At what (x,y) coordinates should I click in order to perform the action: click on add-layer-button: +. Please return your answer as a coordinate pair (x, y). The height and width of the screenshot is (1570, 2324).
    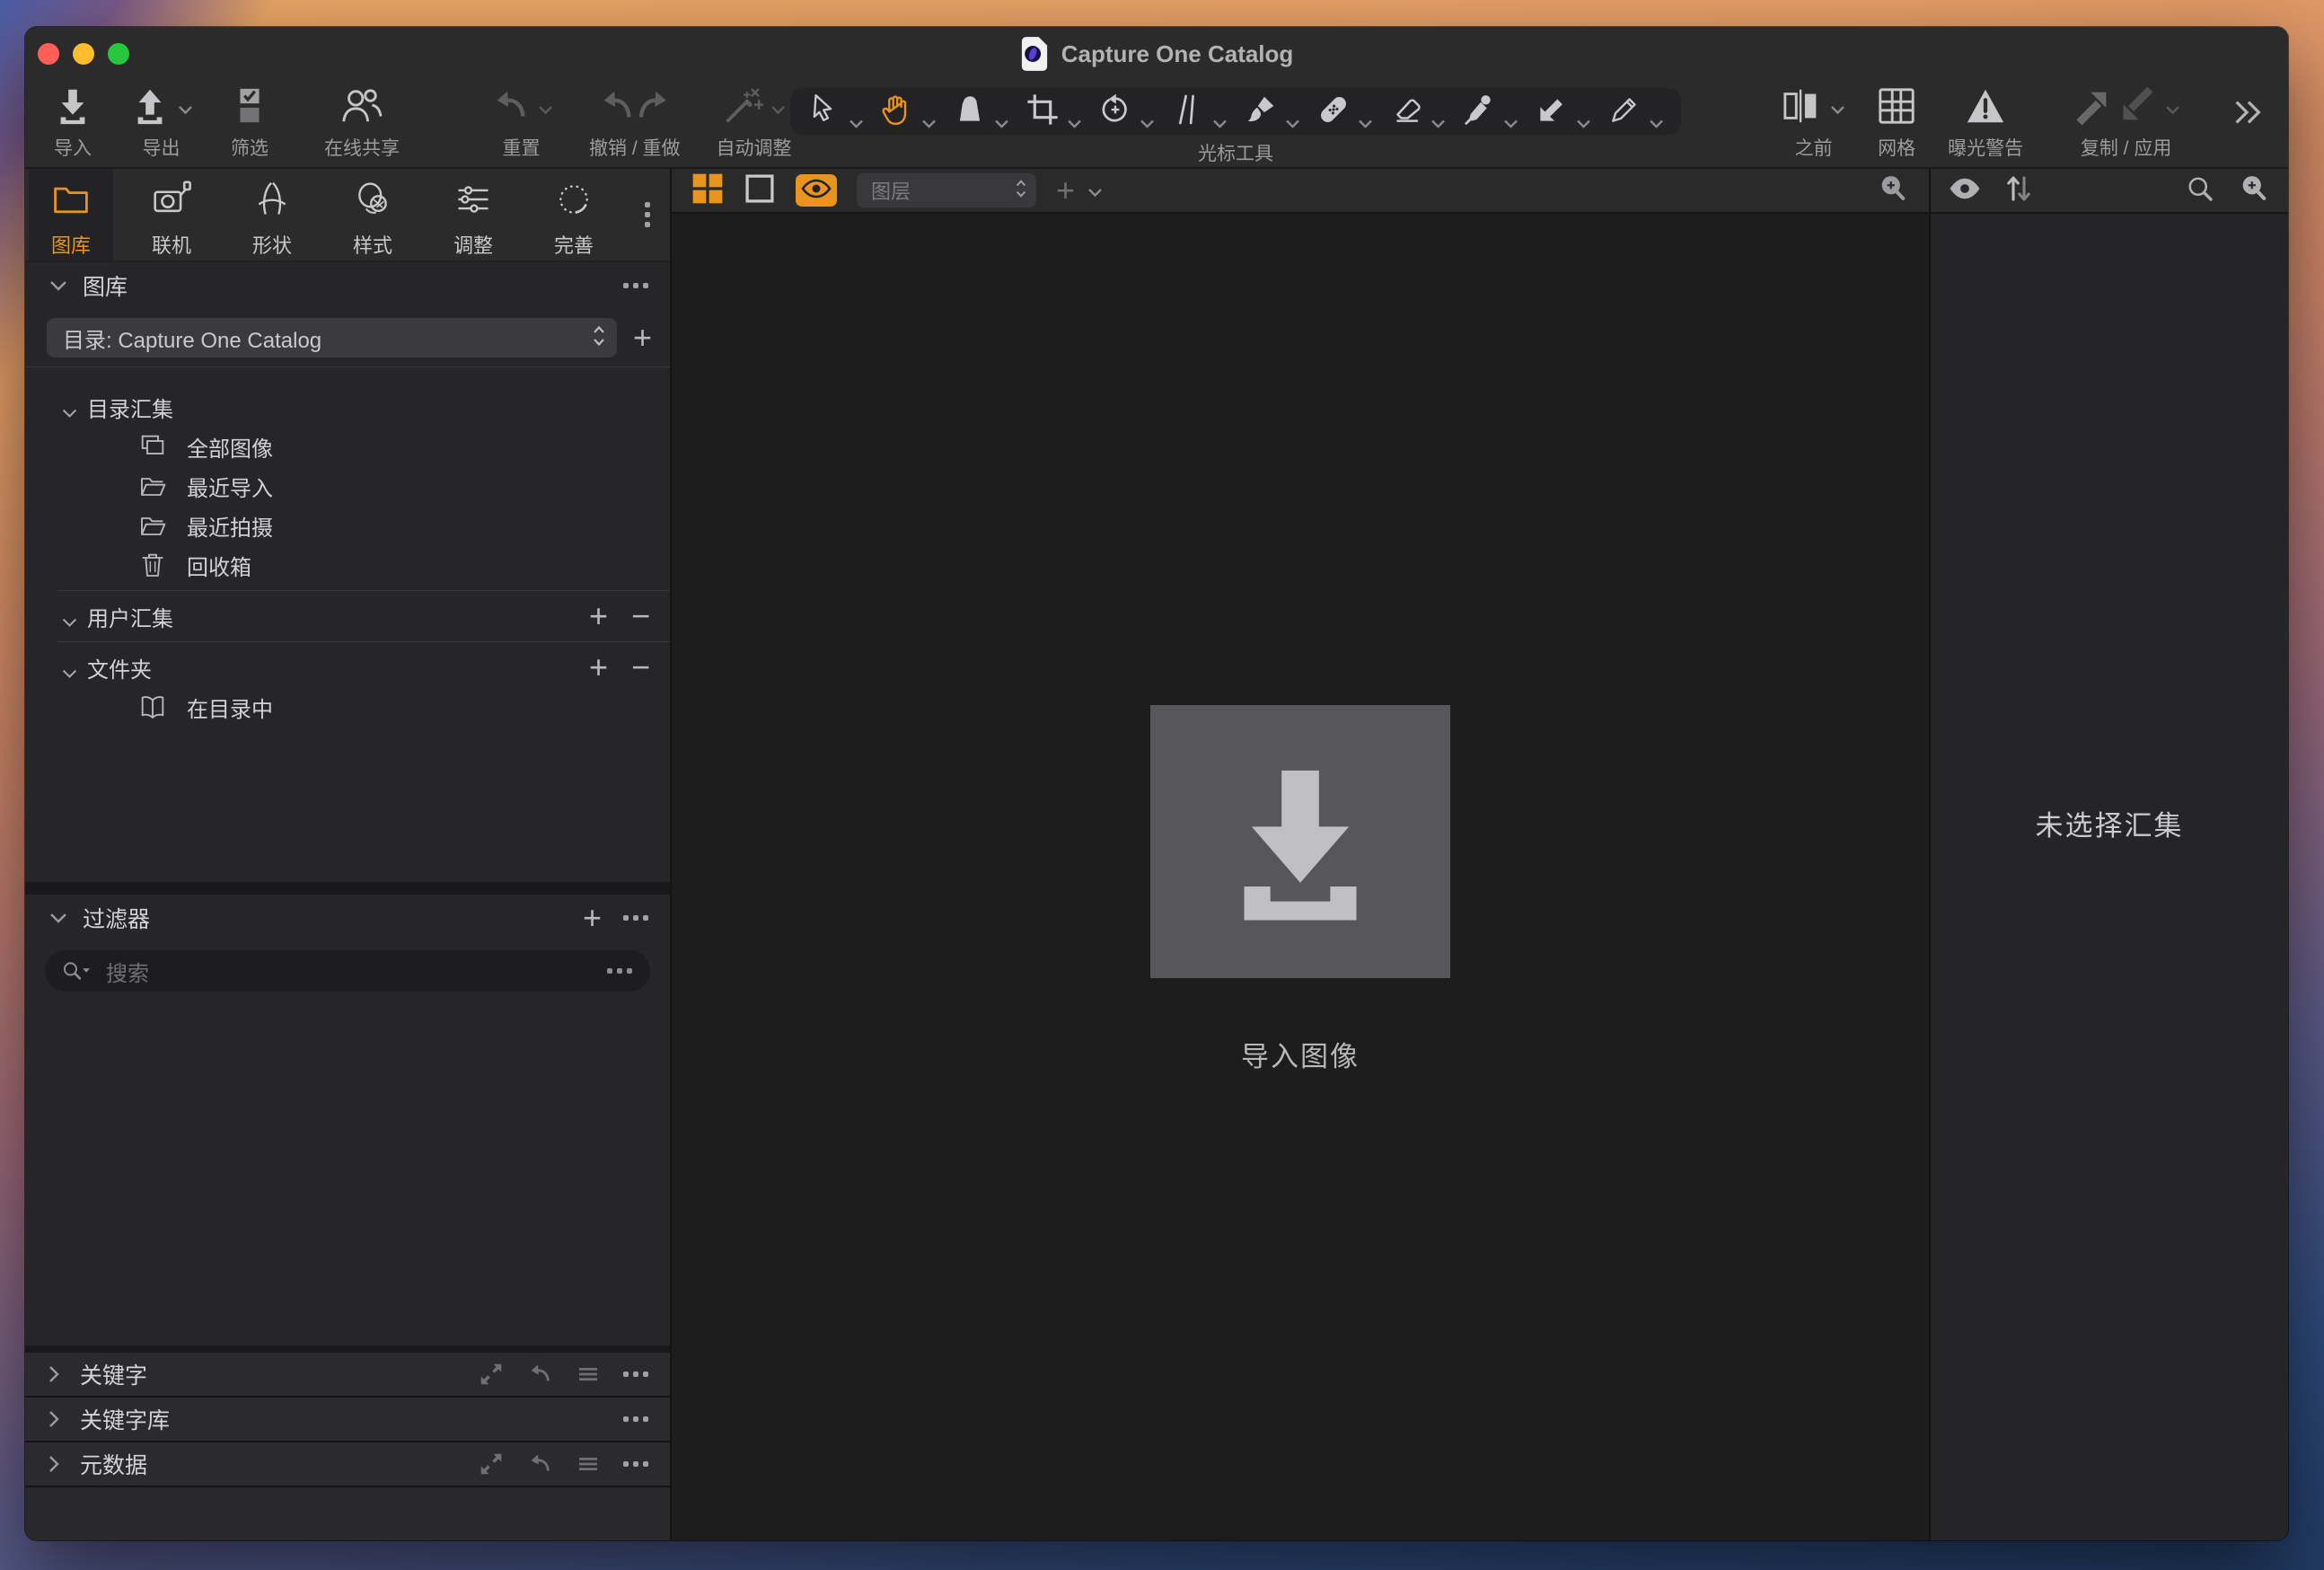
    Looking at the image, I should click on (1080, 190).